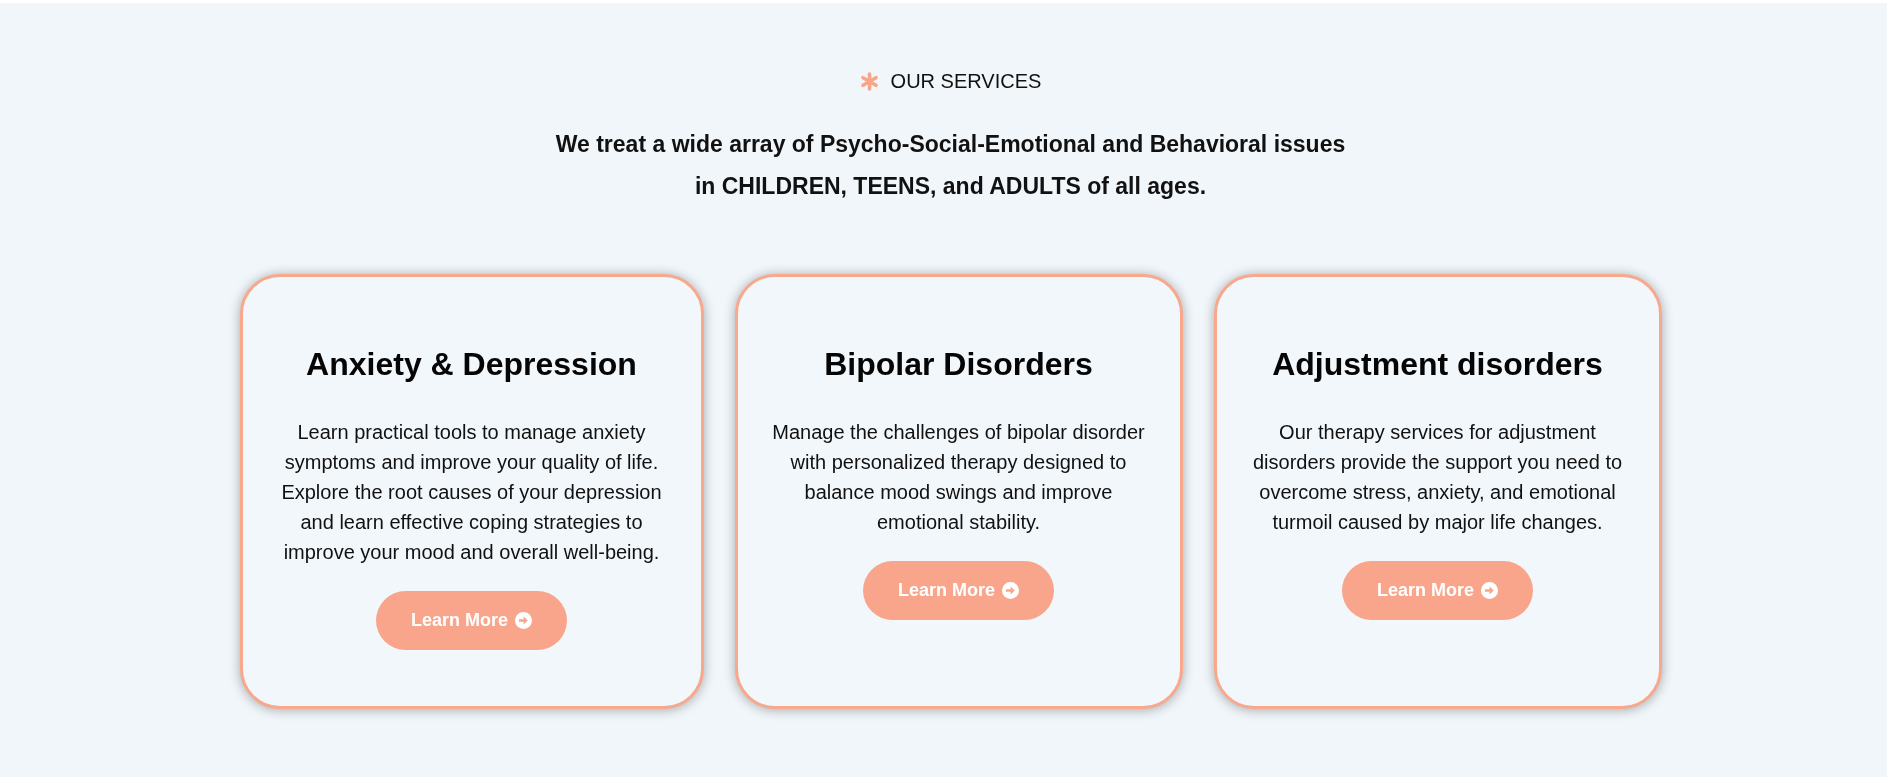 The width and height of the screenshot is (1887, 777). What do you see at coordinates (958, 477) in the screenshot?
I see `card-description: Manage the challenges of bipolar disorder with personalized therapy designed to balance mood swings and improve emotional stability.` at bounding box center [958, 477].